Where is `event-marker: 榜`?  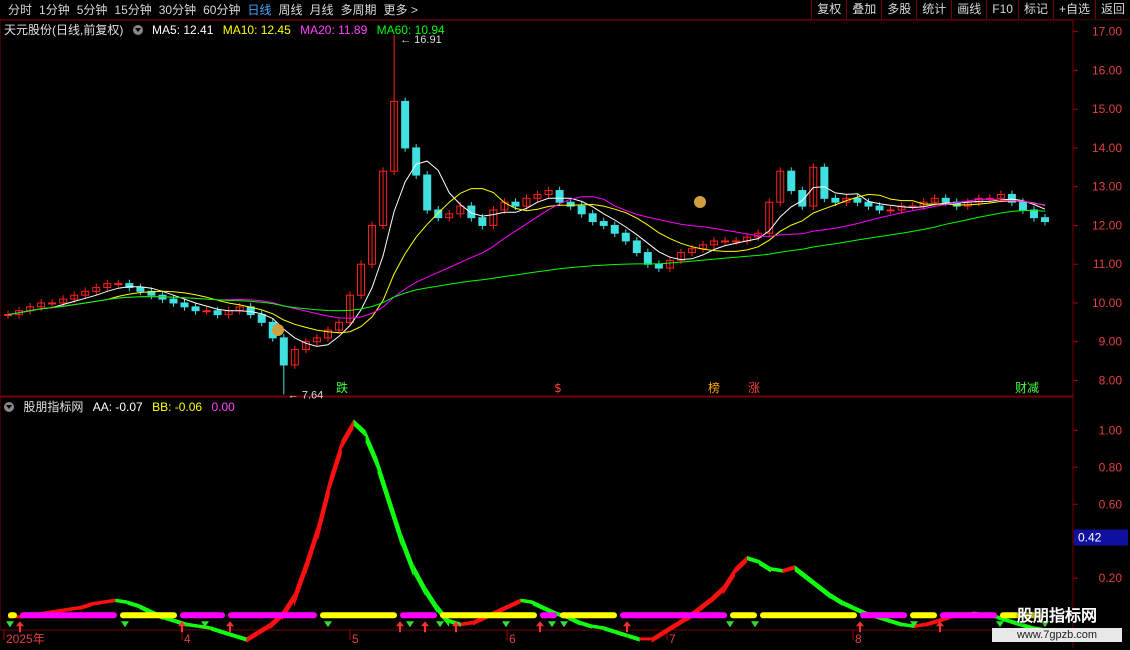
event-marker: 榜 is located at coordinates (714, 387).